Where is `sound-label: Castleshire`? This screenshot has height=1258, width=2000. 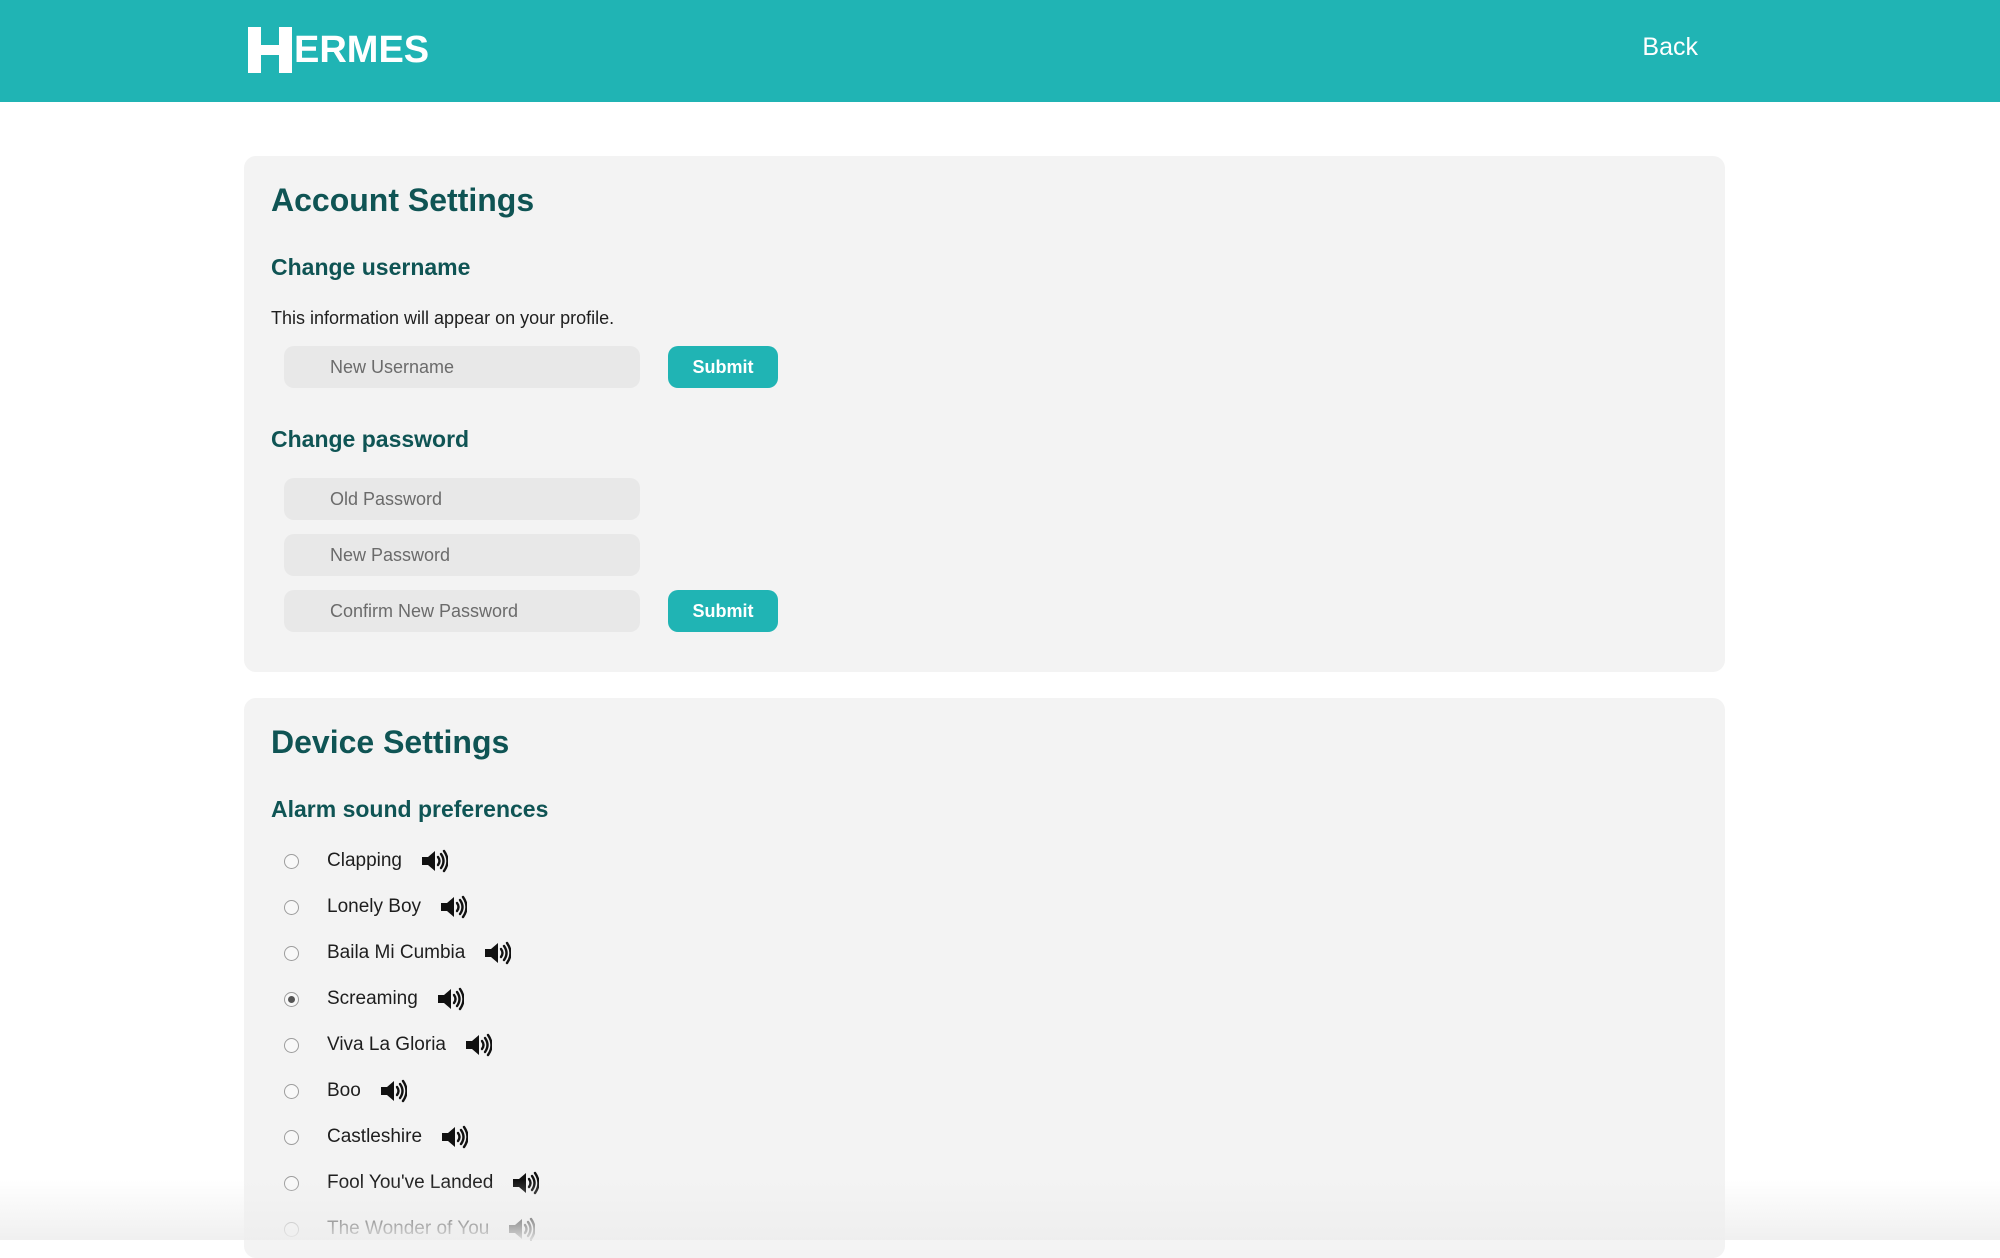 sound-label: Castleshire is located at coordinates (375, 1136).